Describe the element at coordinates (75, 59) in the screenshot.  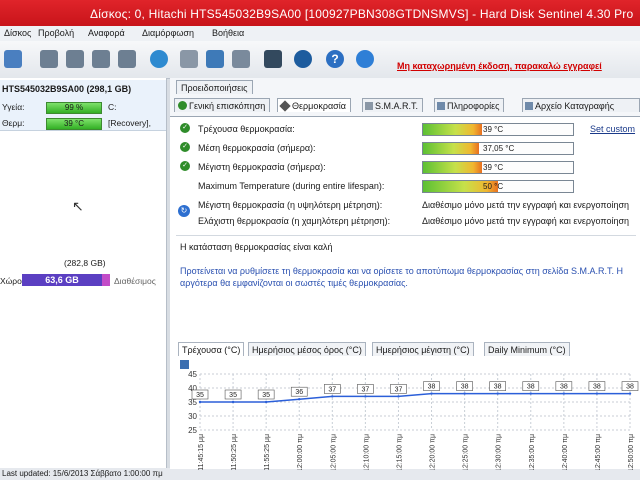
I see `test-icon` at that location.